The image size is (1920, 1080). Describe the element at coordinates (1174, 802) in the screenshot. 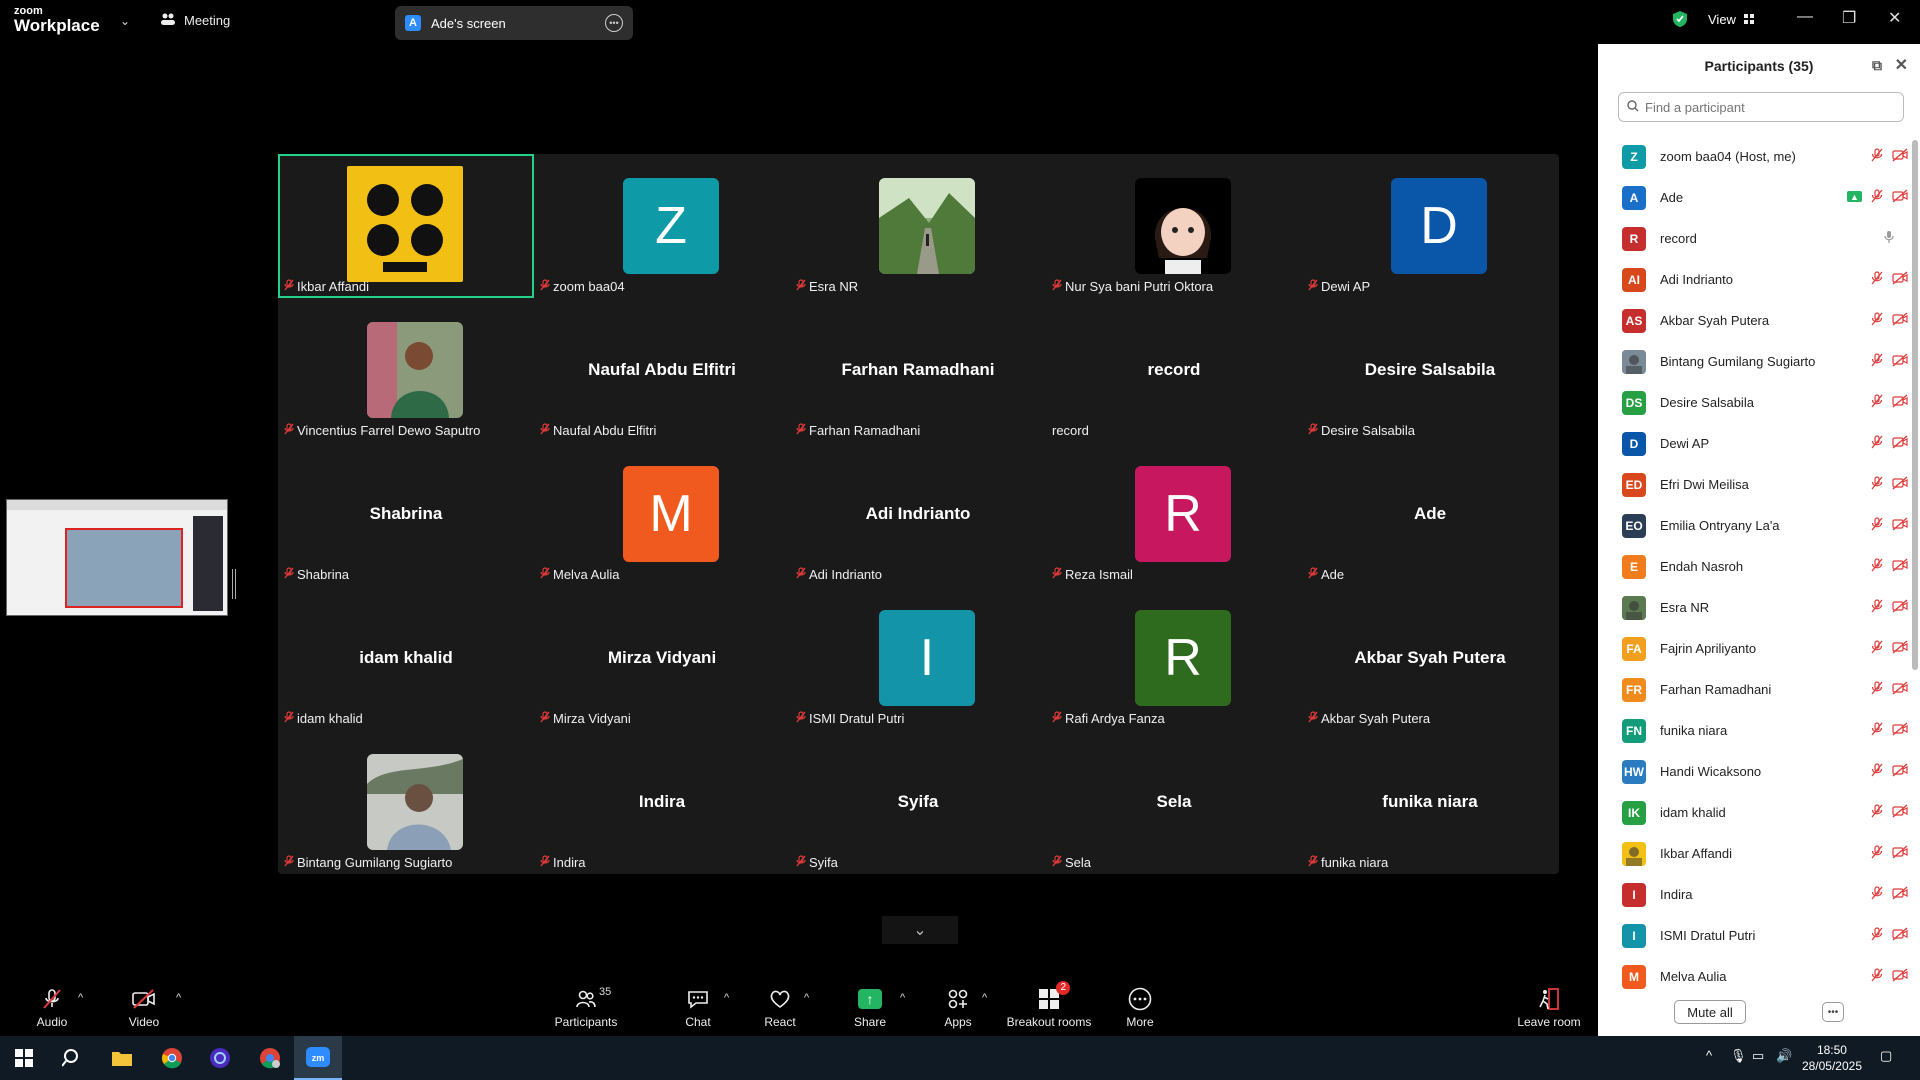

I see `video-tile: Sela Sela` at that location.